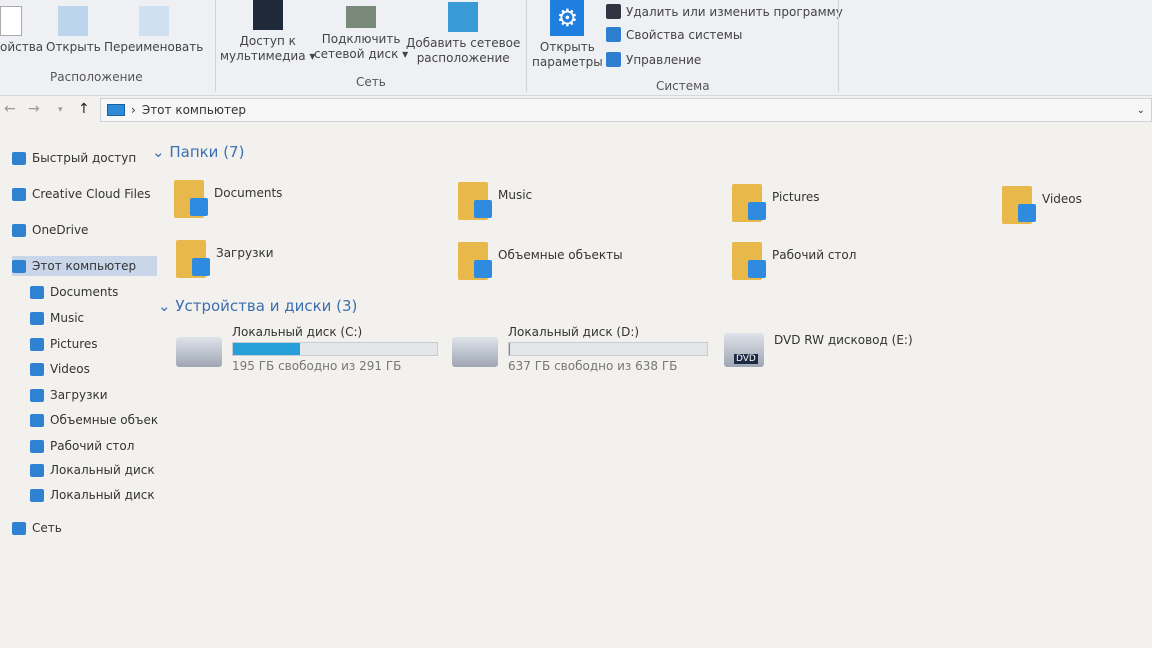 The image size is (1152, 648). Describe the element at coordinates (560, 255) in the screenshot. I see `folder-name: Объемные объекты` at that location.